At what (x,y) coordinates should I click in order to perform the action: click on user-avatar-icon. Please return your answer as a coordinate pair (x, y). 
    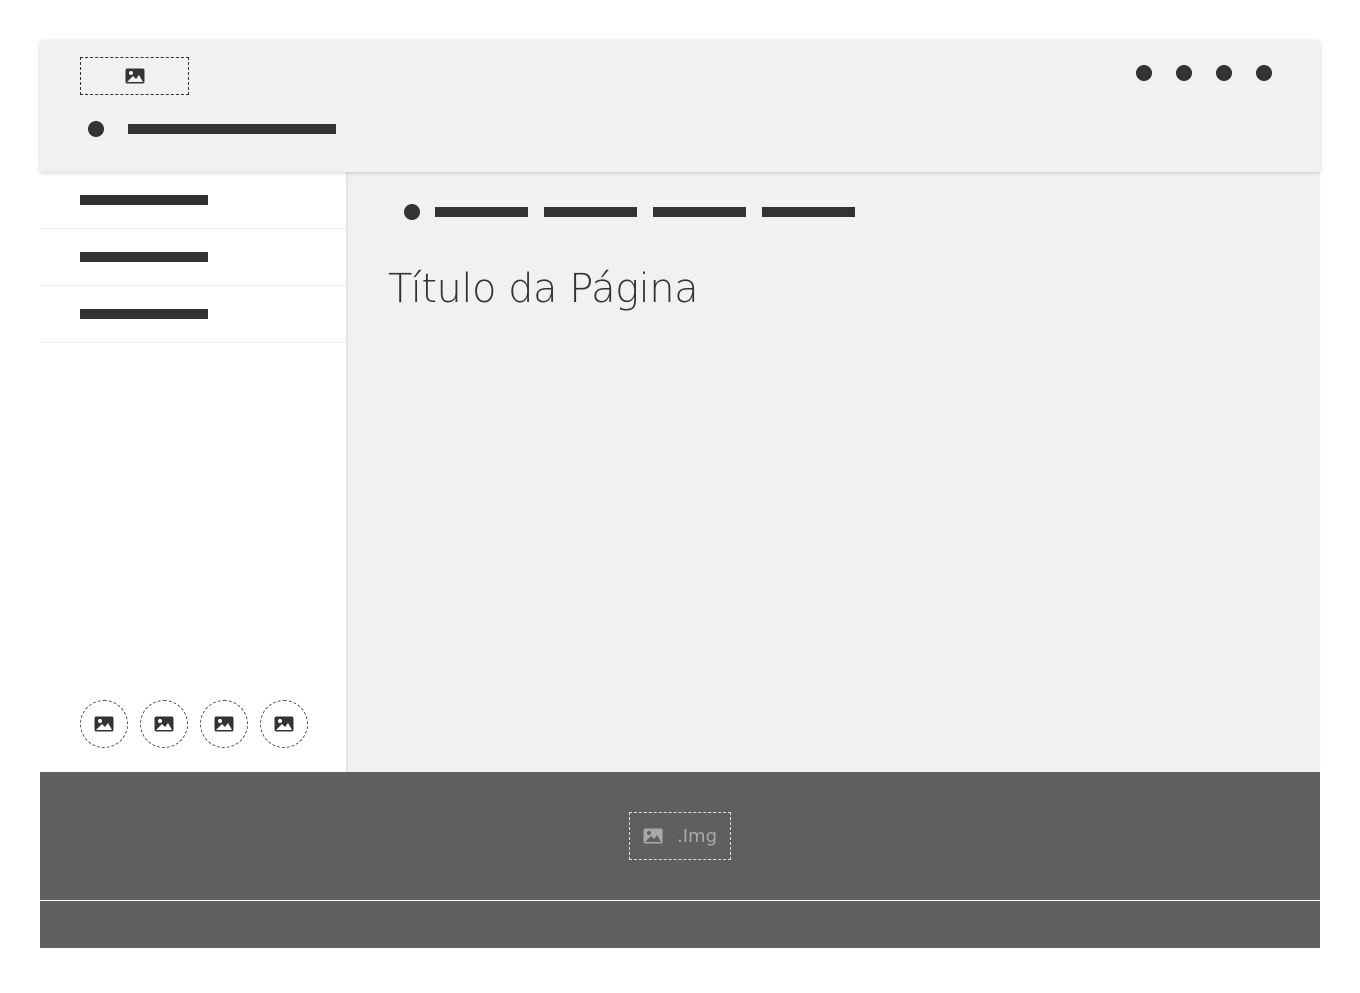
    Looking at the image, I should click on (96, 129).